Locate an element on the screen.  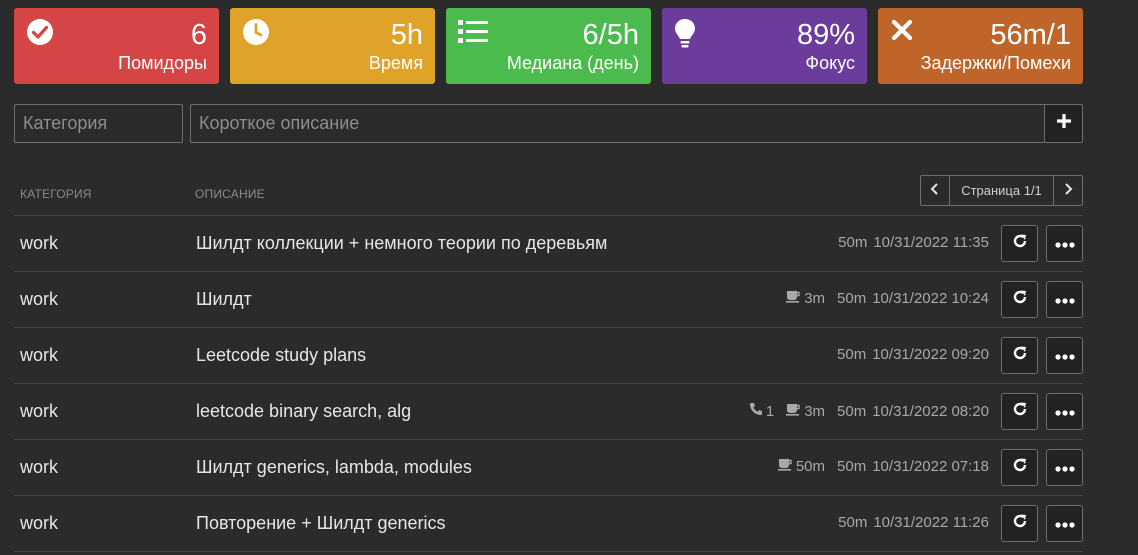
clock-icon is located at coordinates (257, 33).